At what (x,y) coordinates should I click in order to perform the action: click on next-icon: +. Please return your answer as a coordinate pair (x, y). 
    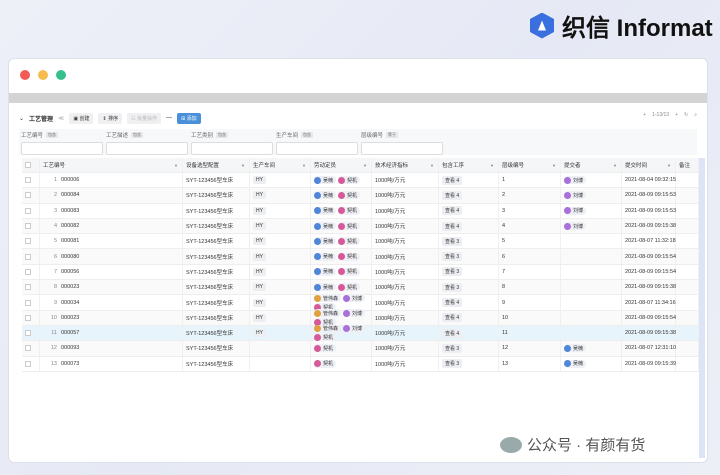
    Looking at the image, I should click on (676, 115).